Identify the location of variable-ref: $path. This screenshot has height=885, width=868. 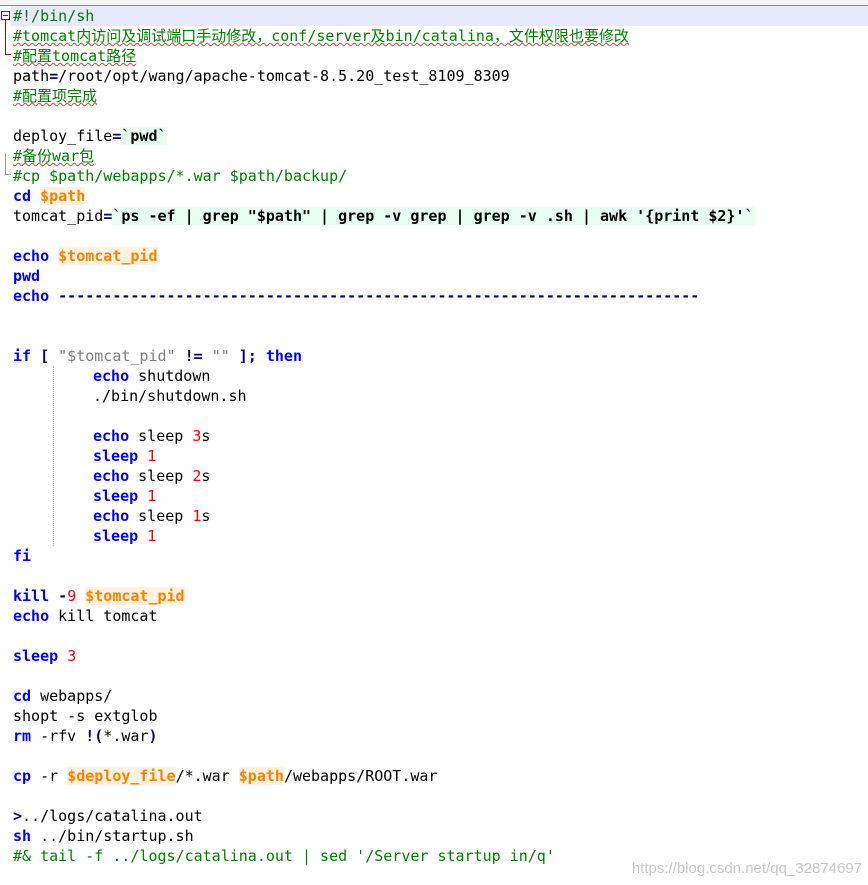
(261, 776).